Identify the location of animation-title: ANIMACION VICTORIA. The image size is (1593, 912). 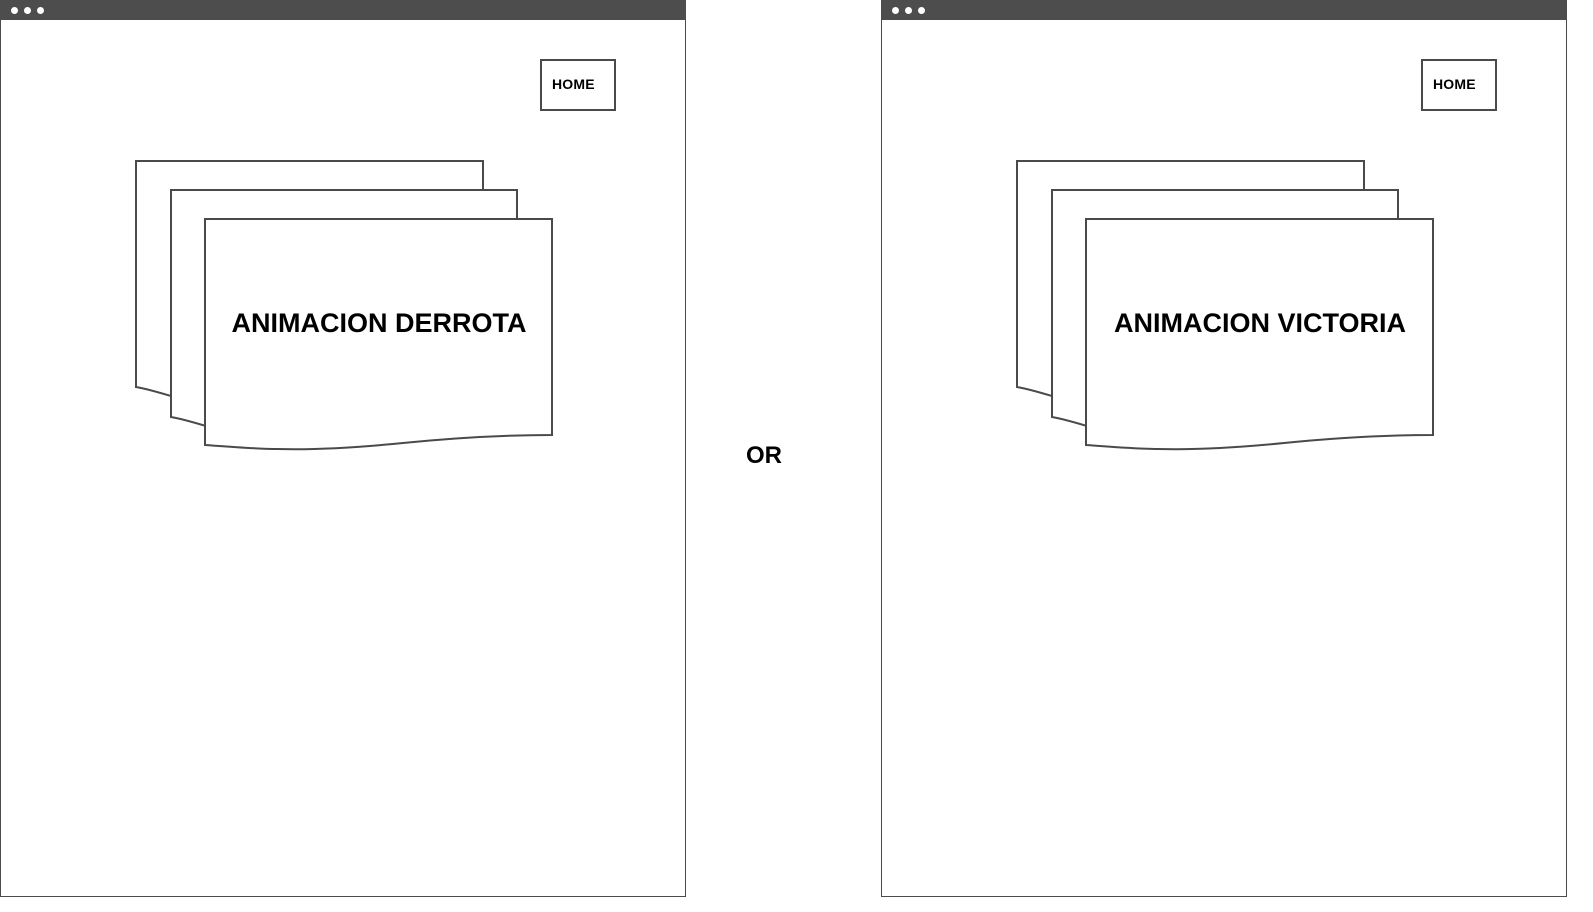
(1259, 323).